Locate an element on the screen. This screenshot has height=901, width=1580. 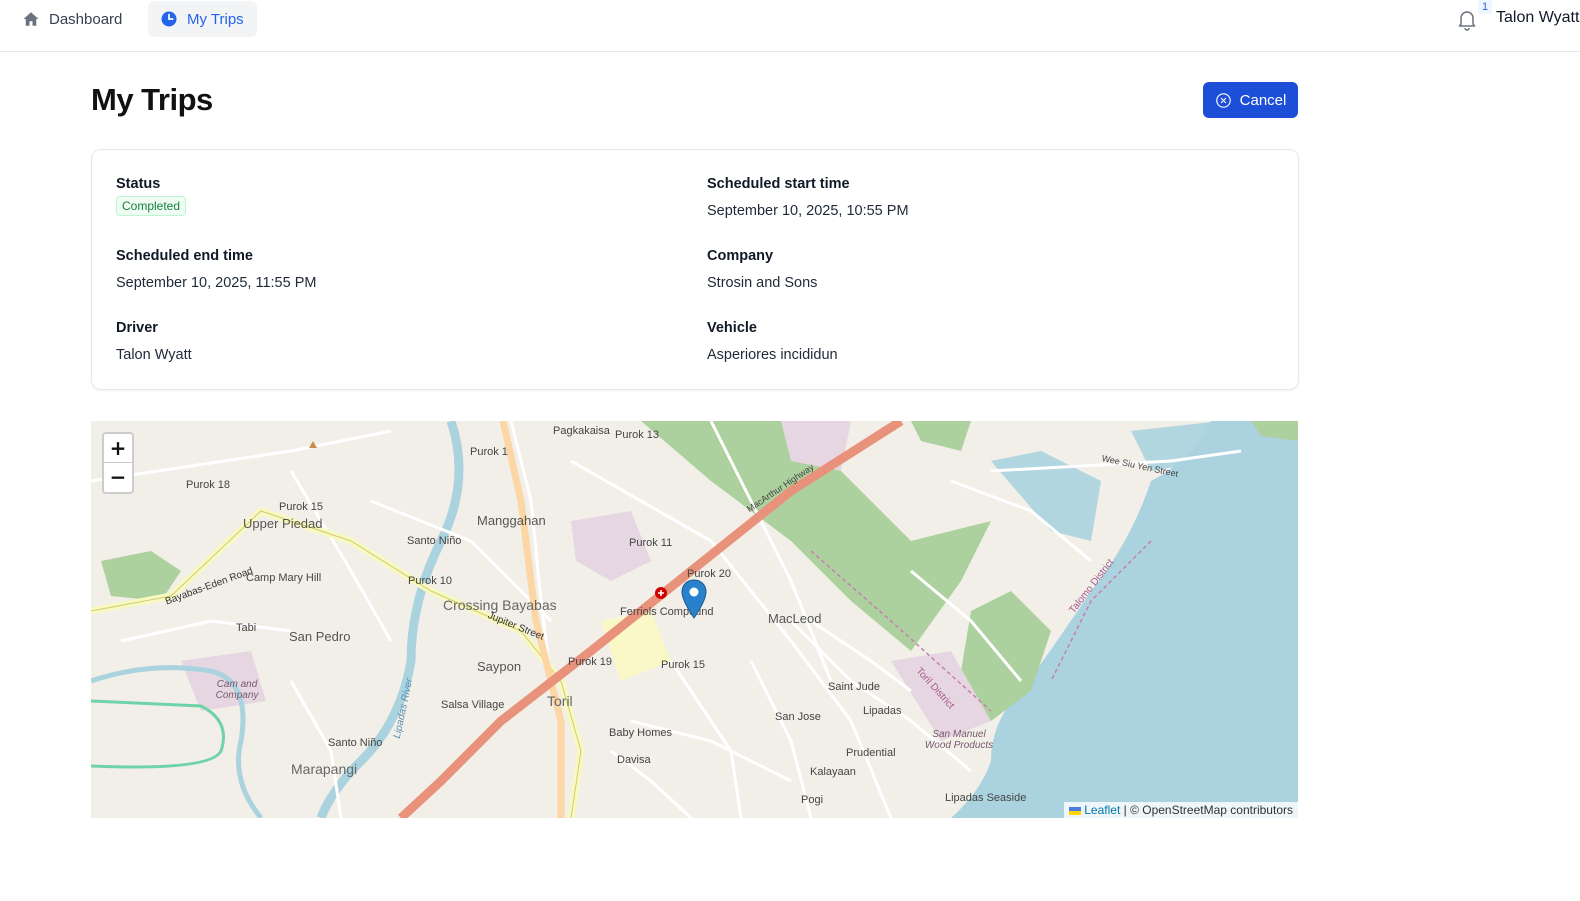
status-field: Status Completed is located at coordinates (151, 196).